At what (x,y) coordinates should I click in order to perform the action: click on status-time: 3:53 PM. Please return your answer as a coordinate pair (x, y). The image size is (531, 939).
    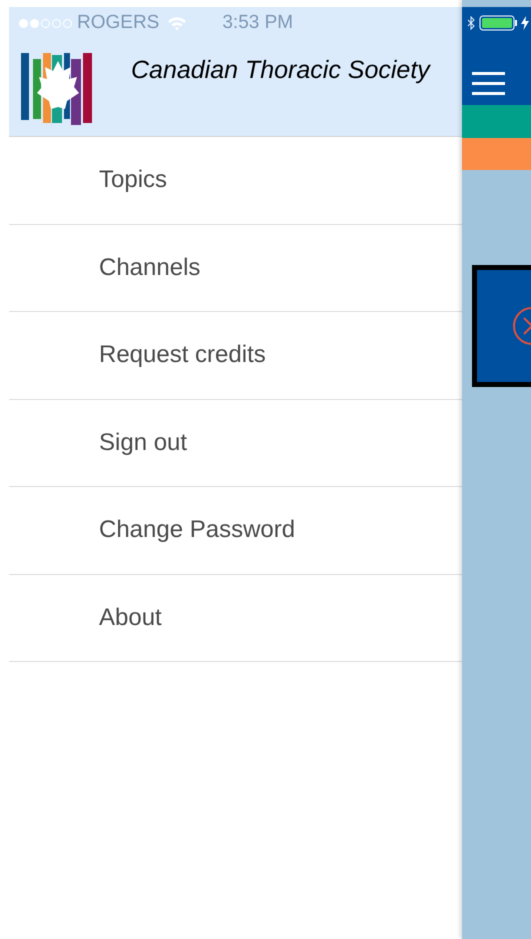
    Looking at the image, I should click on (258, 22).